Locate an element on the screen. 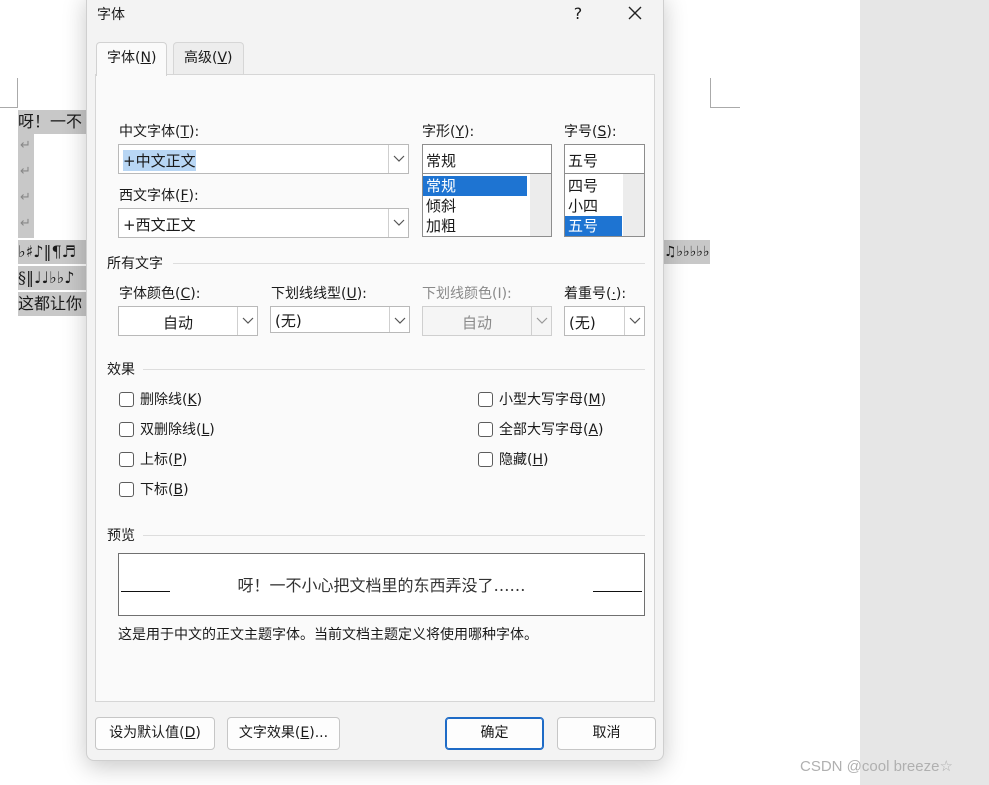 This screenshot has height=785, width=989. hidden-checkbox: 隐藏(H) is located at coordinates (513, 459).